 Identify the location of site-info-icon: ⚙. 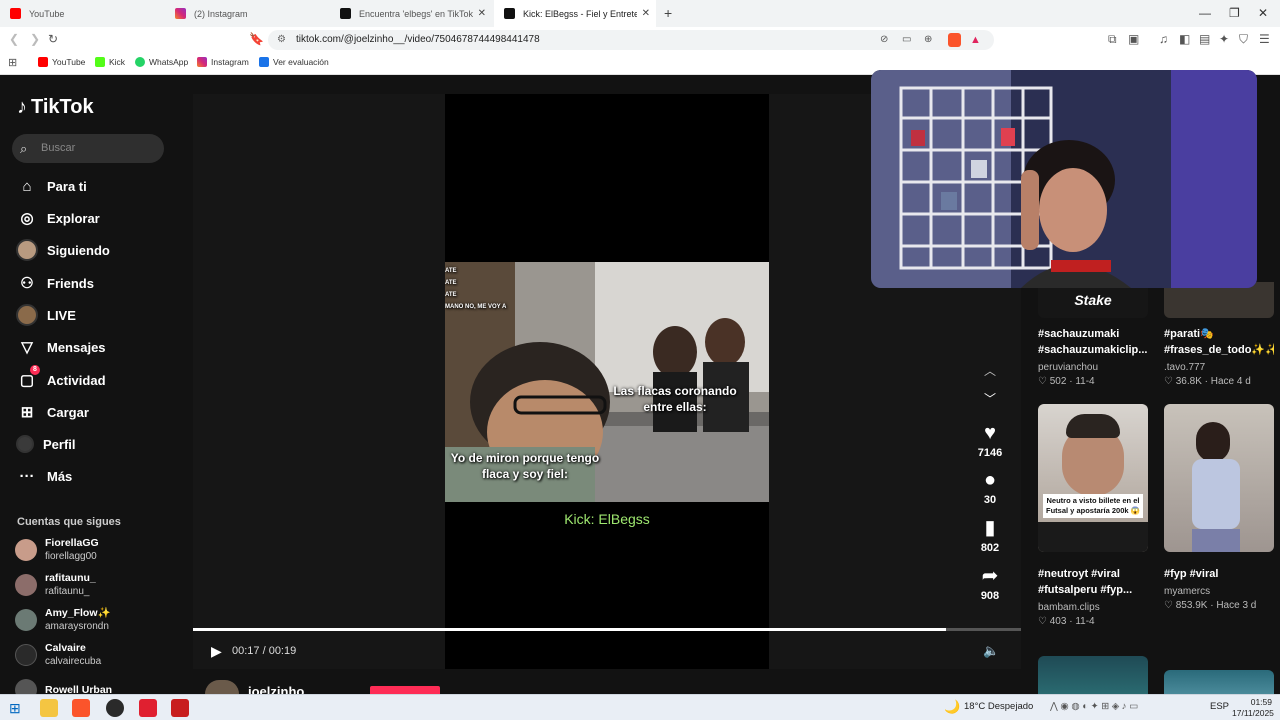
(281, 40).